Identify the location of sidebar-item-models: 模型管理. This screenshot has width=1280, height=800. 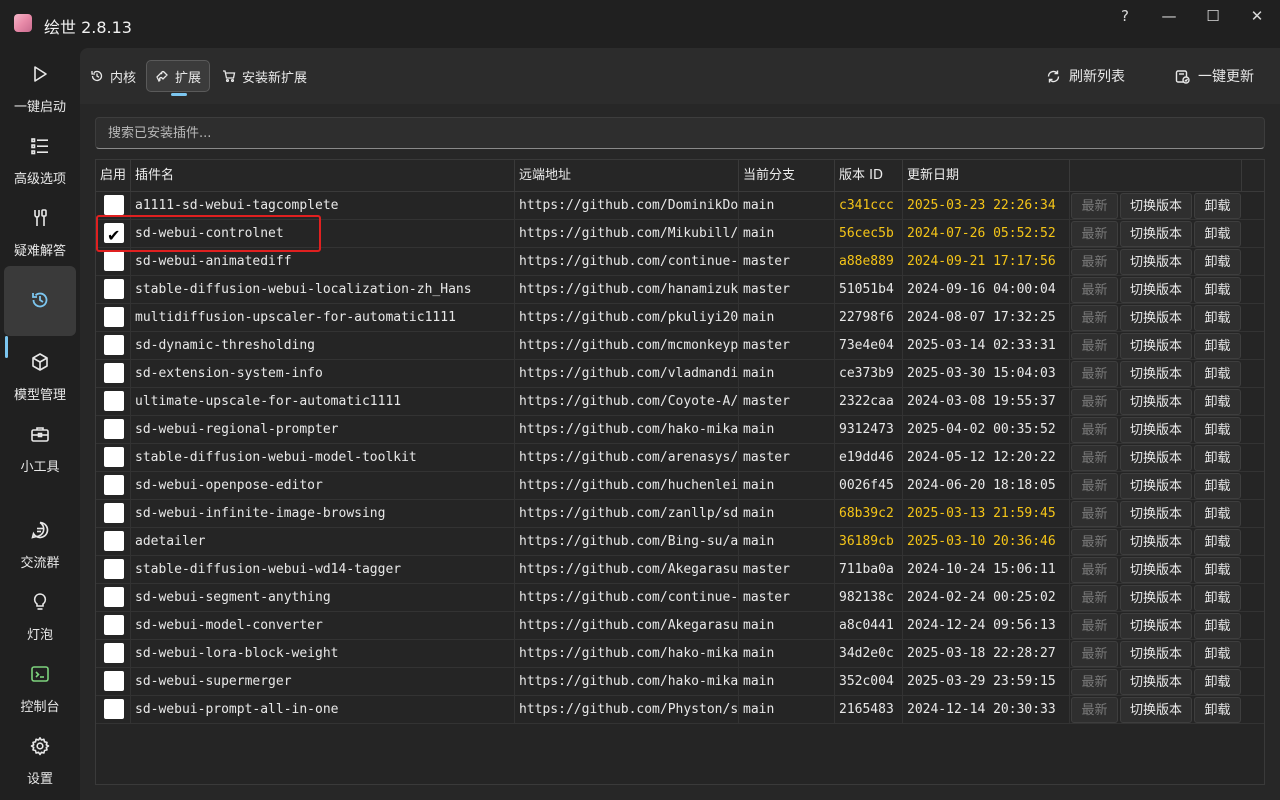
(40, 379).